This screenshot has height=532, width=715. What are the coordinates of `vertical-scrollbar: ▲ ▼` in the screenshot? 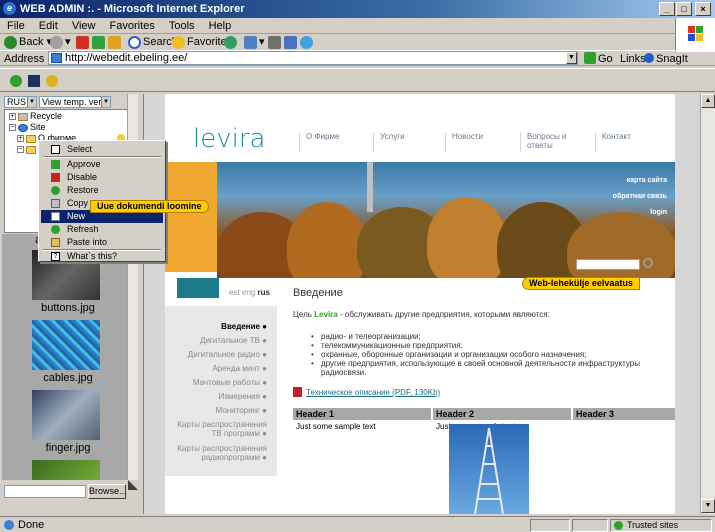 It's located at (707, 304).